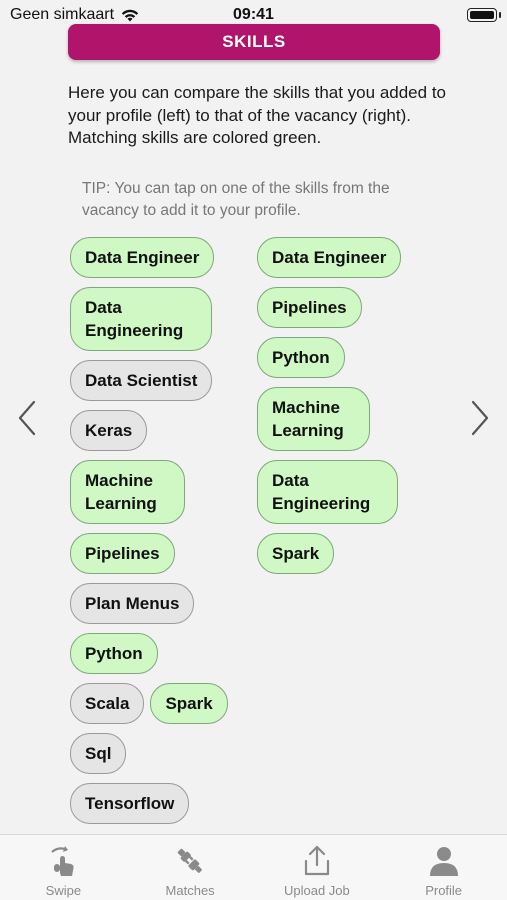  I want to click on tab-profile: Profile, so click(443, 867).